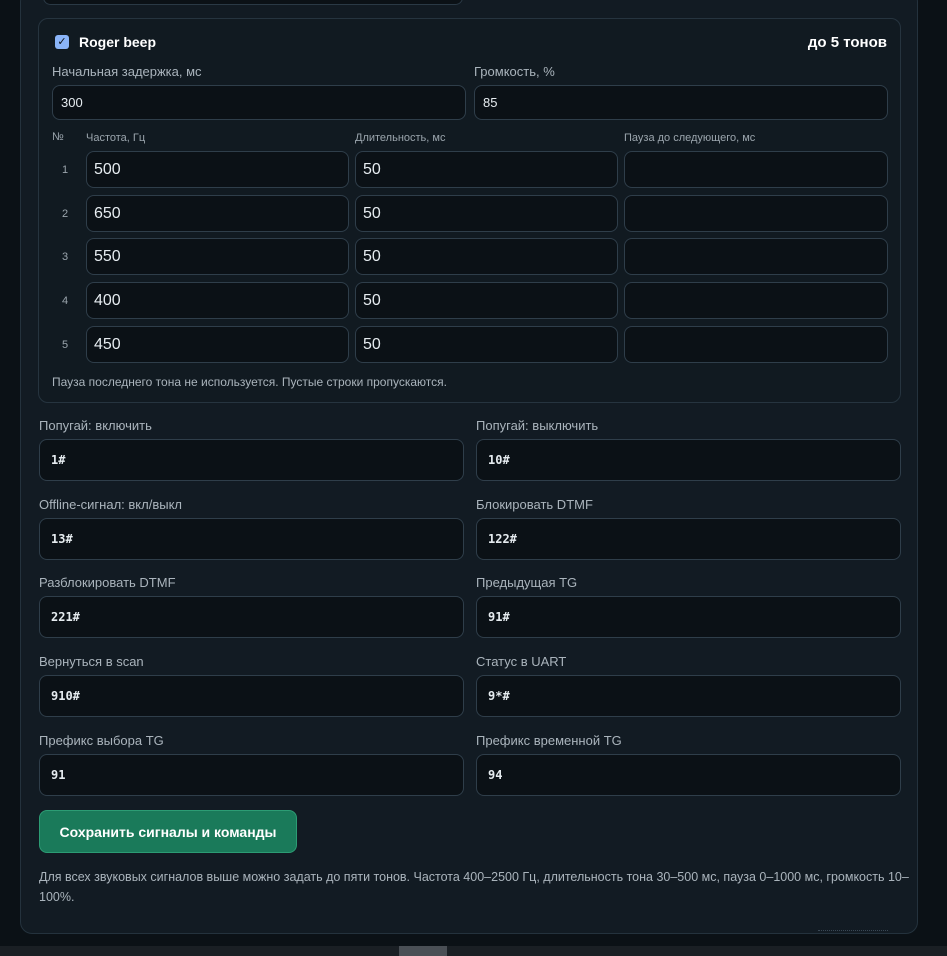 This screenshot has height=956, width=947. I want to click on command-label: Статус в UART, so click(521, 661).